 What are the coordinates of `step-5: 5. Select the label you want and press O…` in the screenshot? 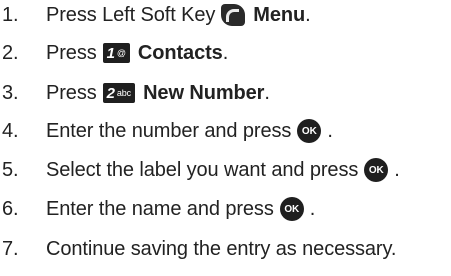 It's located at (200, 170).